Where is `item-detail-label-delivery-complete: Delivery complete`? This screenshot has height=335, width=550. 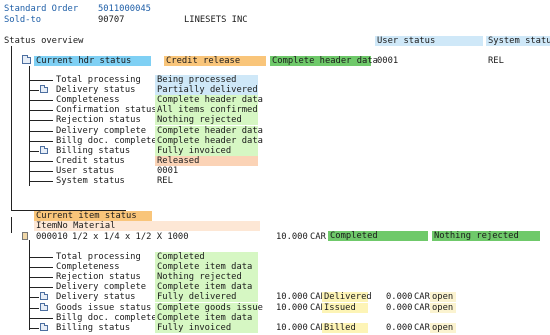
item-detail-label-delivery-complete: Delivery complete is located at coordinates (101, 287).